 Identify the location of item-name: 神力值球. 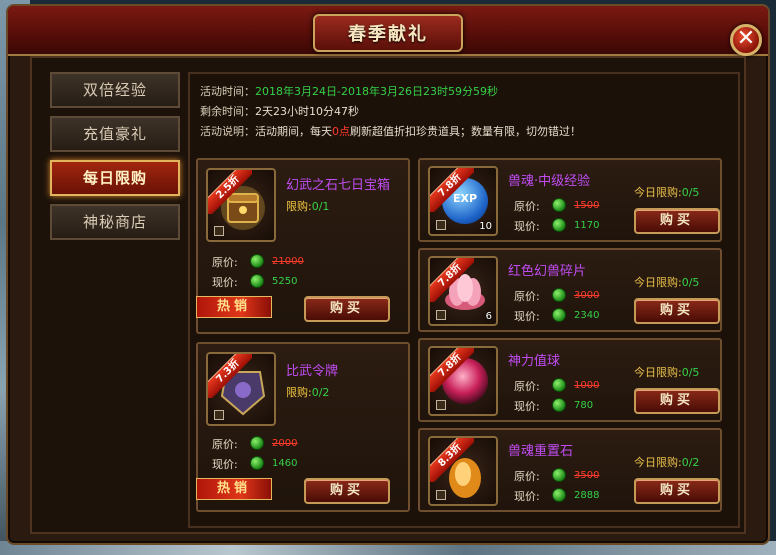
(534, 361).